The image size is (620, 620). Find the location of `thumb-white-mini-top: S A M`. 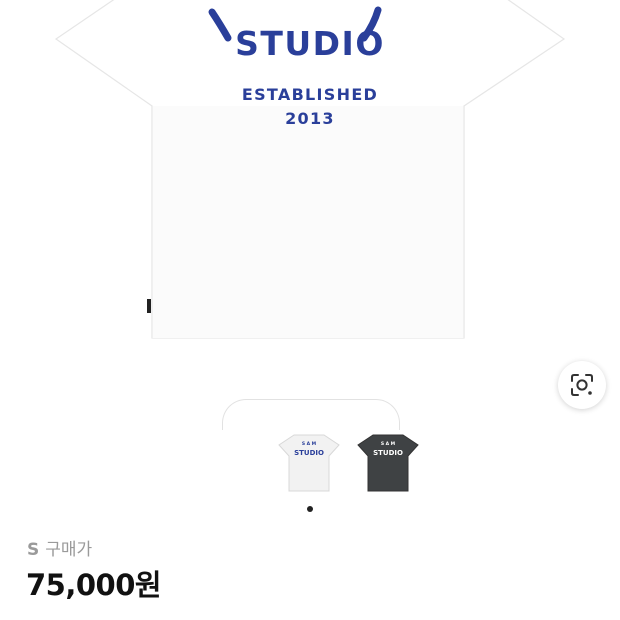

thumb-white-mini-top: S A M is located at coordinates (309, 444).